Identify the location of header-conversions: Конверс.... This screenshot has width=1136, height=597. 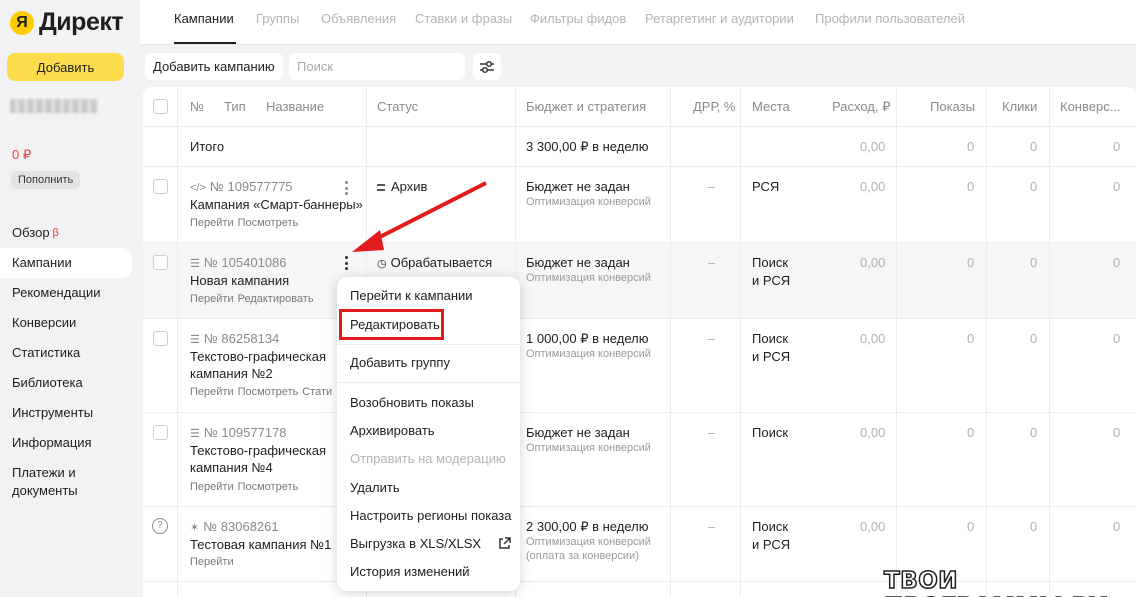
(1090, 106).